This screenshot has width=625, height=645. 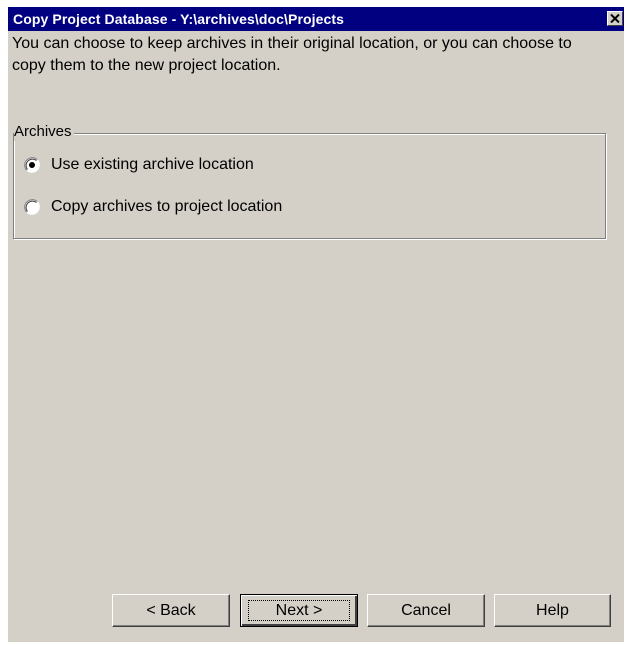 I want to click on radio-use-existing-location: Use existing archive location, so click(x=139, y=165).